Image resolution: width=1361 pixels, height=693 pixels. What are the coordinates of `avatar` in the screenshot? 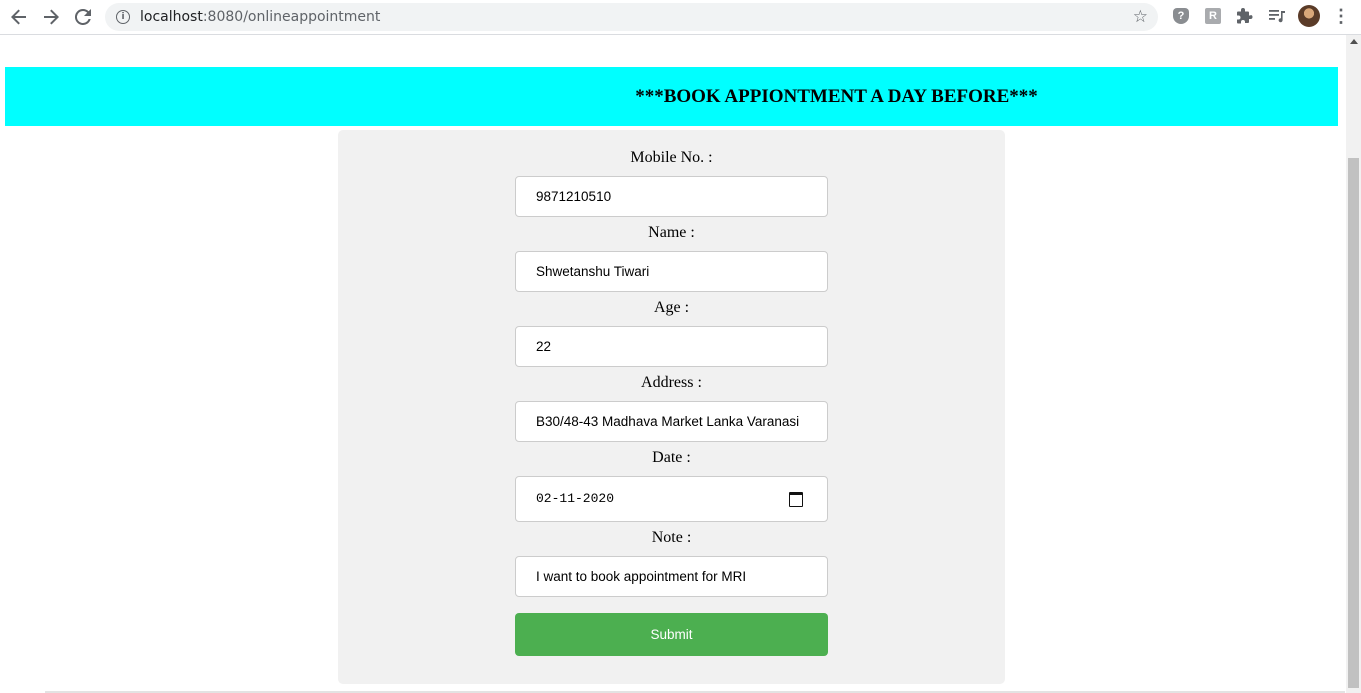 It's located at (1309, 16).